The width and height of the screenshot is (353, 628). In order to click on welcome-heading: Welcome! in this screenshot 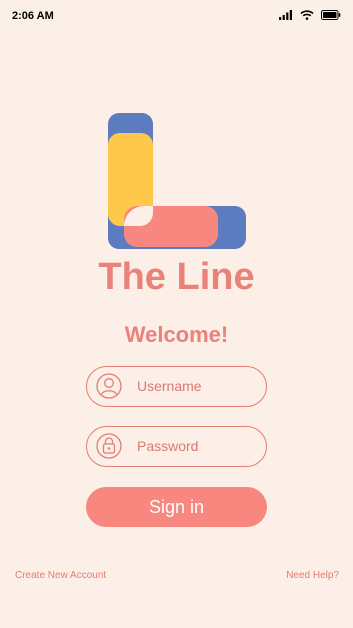, I will do `click(176, 334)`.